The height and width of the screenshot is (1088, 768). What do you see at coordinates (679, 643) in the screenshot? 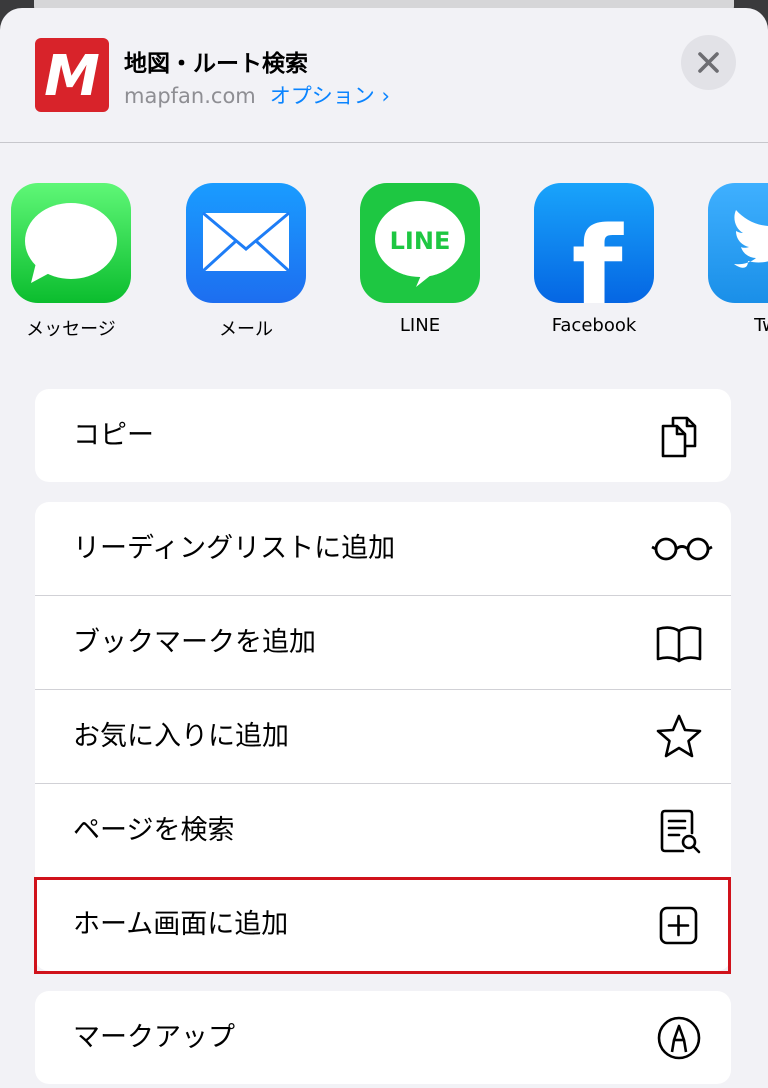
I see `book-icon` at bounding box center [679, 643].